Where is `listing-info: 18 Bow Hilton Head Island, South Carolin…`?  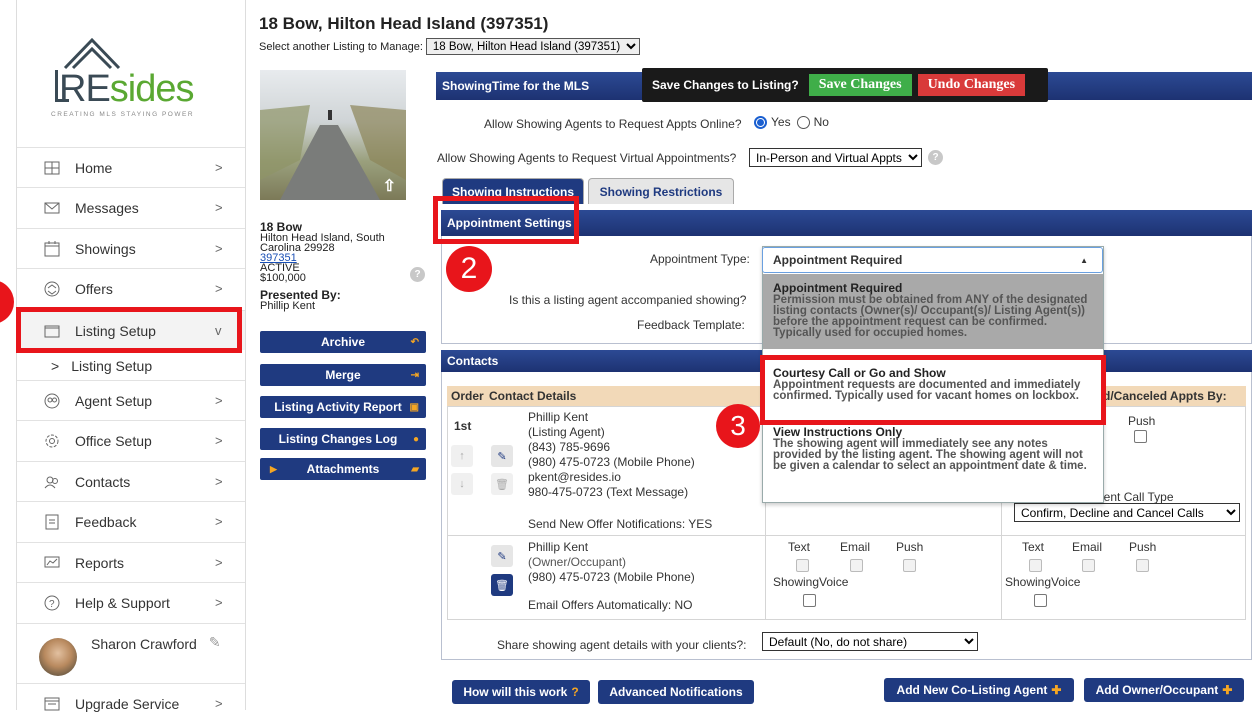
listing-info: 18 Bow Hilton Head Island, South Carolin… is located at coordinates (345, 266).